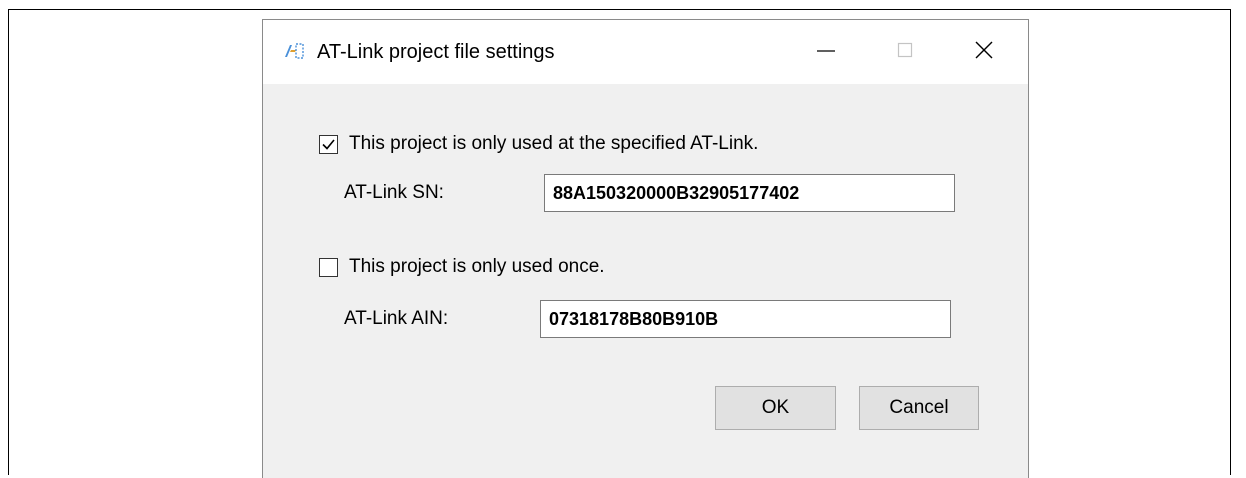 The width and height of the screenshot is (1246, 478). Describe the element at coordinates (396, 318) in the screenshot. I see `ain-label: AT-Link AIN:` at that location.